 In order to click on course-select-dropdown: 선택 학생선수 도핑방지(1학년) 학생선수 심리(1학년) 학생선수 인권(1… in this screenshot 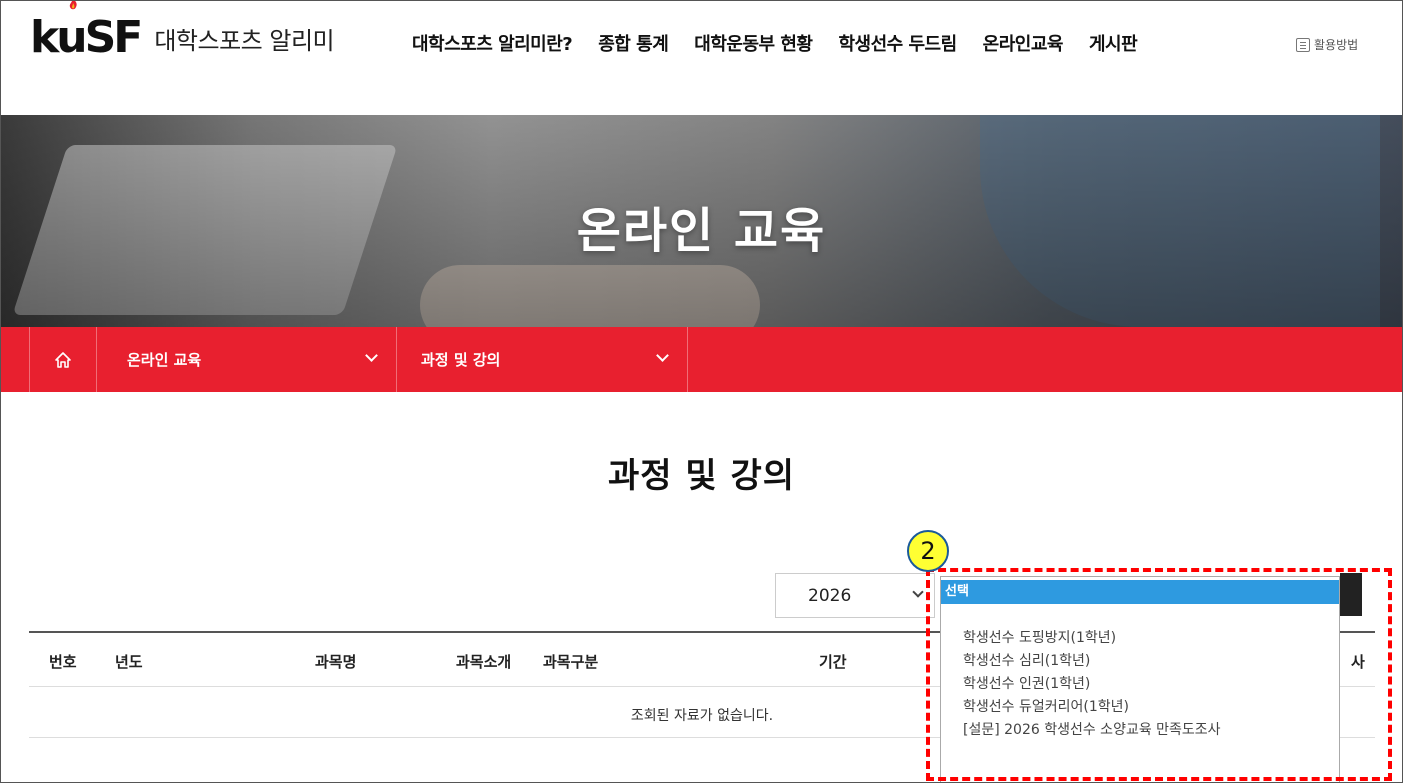, I will do `click(1140, 679)`.